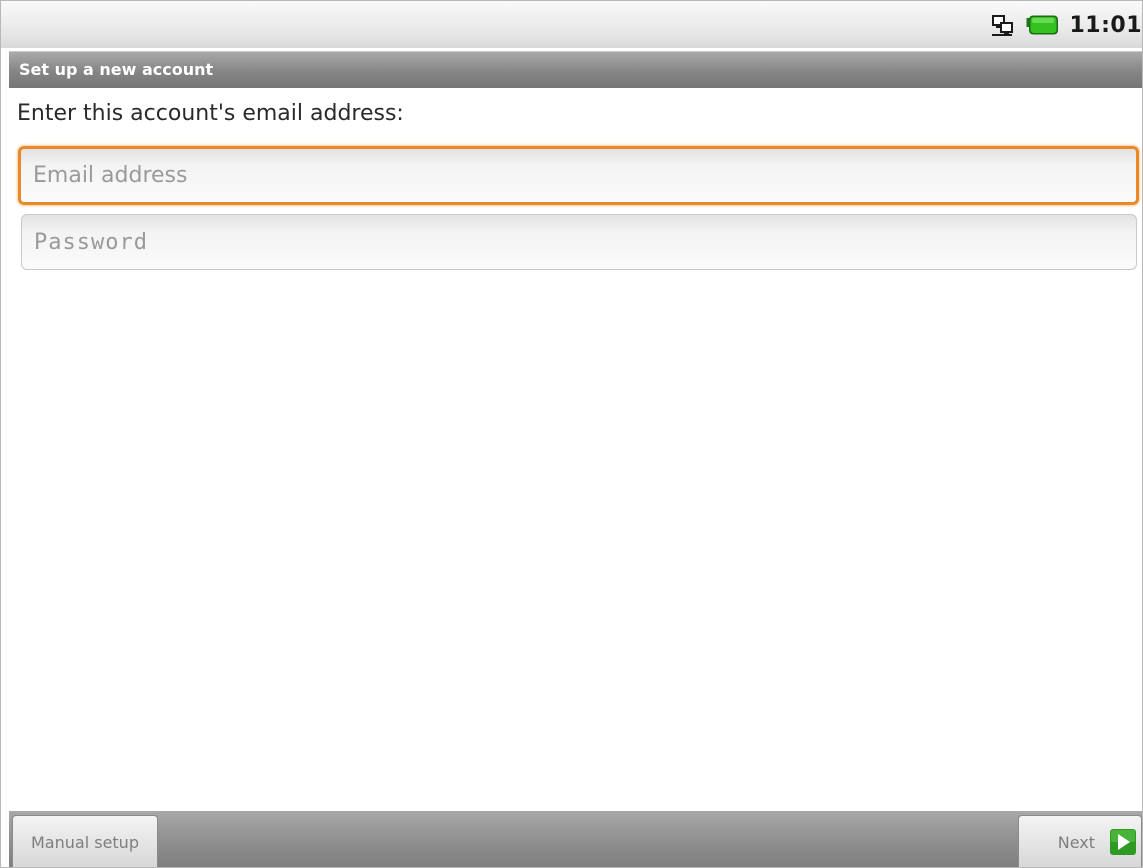  Describe the element at coordinates (1042, 25) in the screenshot. I see `battery-icon` at that location.